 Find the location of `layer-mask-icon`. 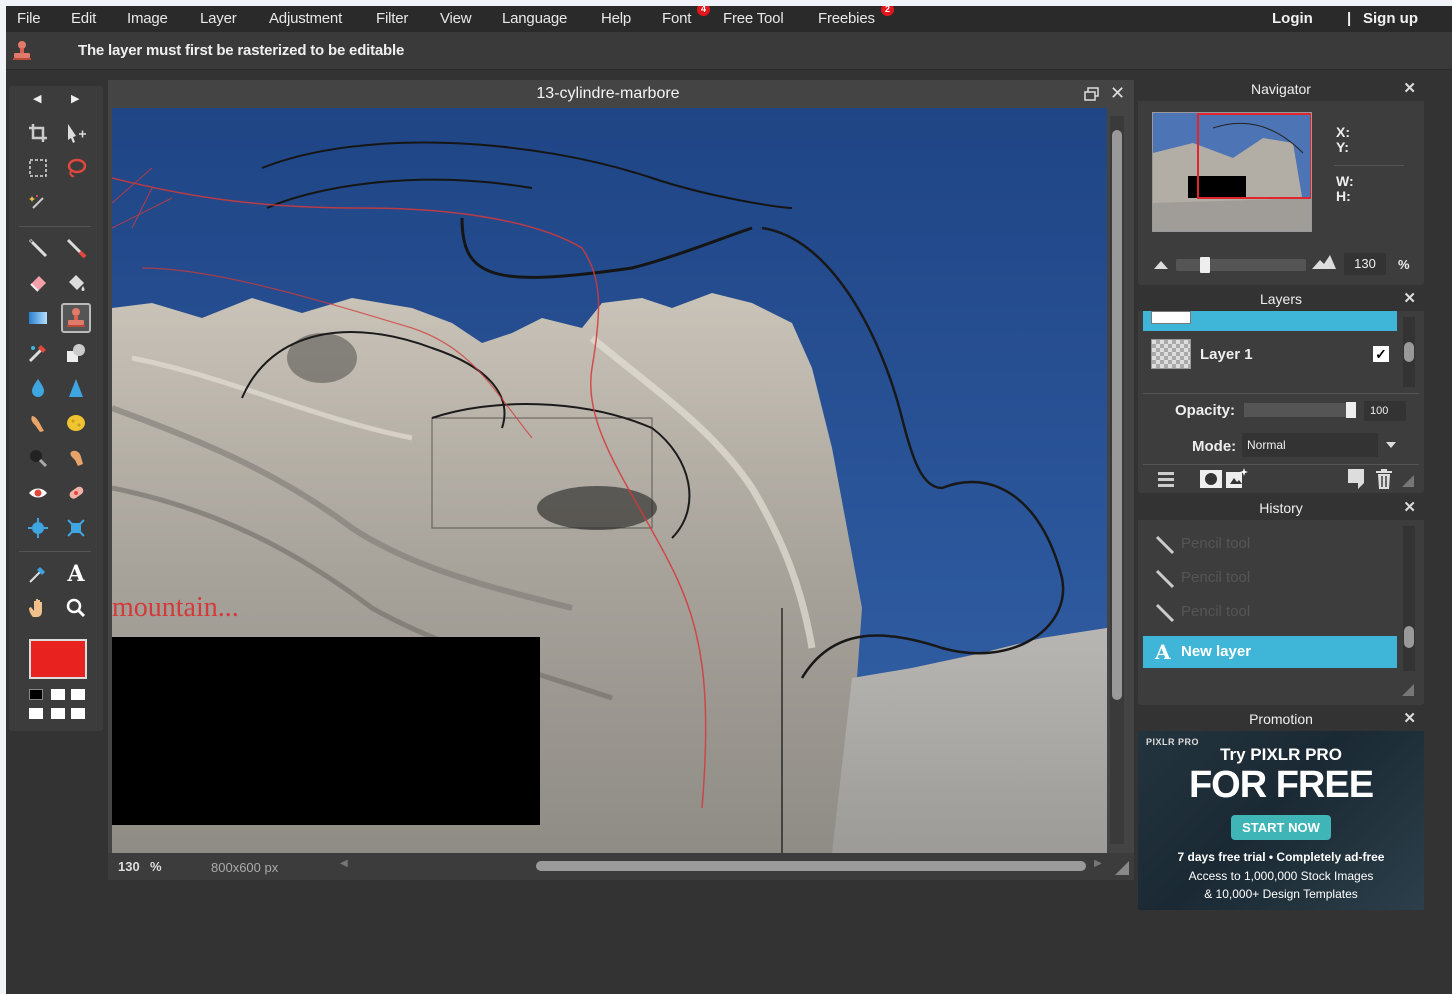

layer-mask-icon is located at coordinates (1211, 479).